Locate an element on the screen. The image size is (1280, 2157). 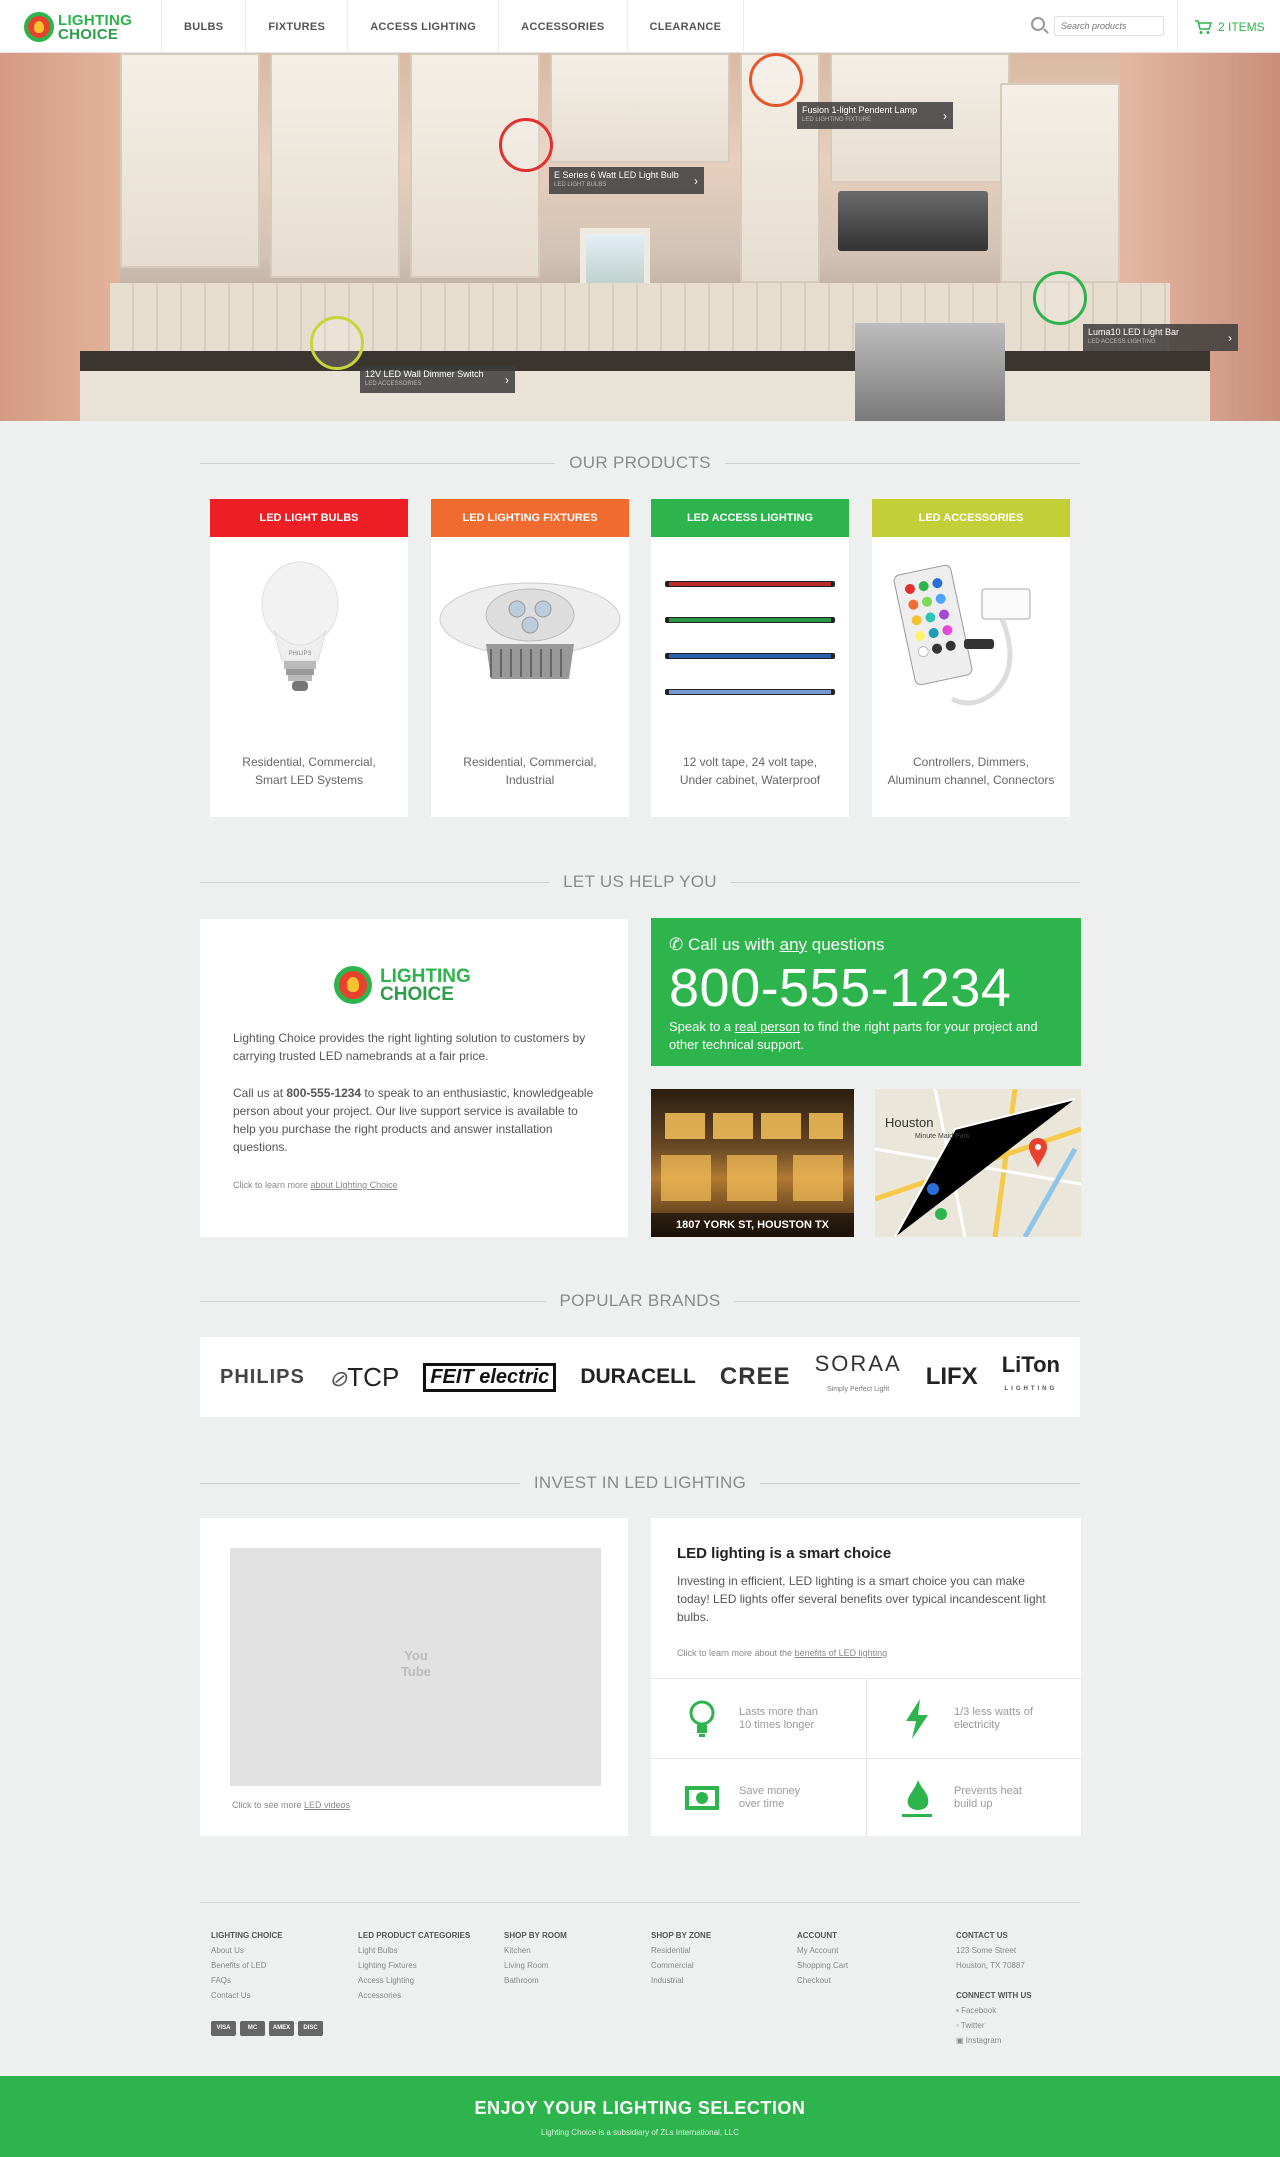
footer-link: Bathroom is located at coordinates (535, 1980).